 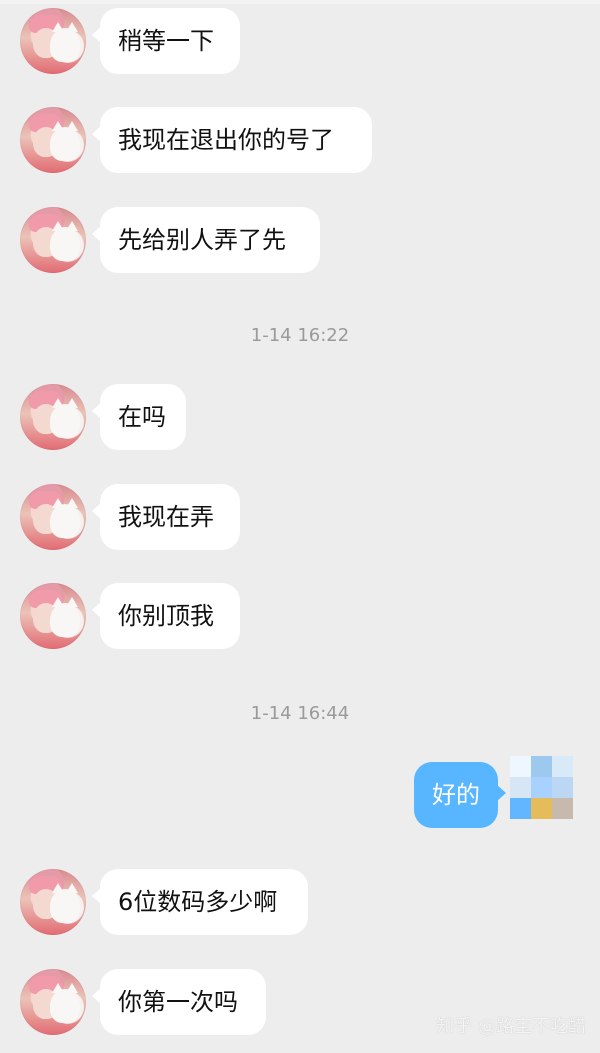 I want to click on message-bubble: 先给别人弄了先, so click(x=206, y=240).